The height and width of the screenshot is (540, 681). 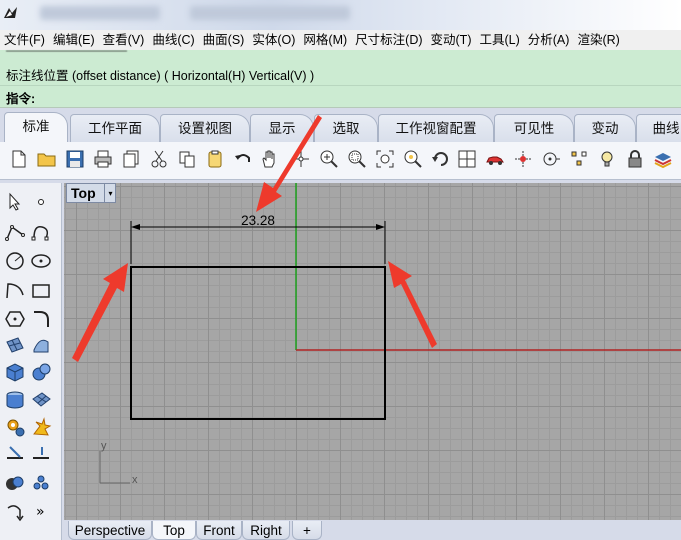 What do you see at coordinates (66, 50) in the screenshot?
I see `command-history-line: ———————————` at bounding box center [66, 50].